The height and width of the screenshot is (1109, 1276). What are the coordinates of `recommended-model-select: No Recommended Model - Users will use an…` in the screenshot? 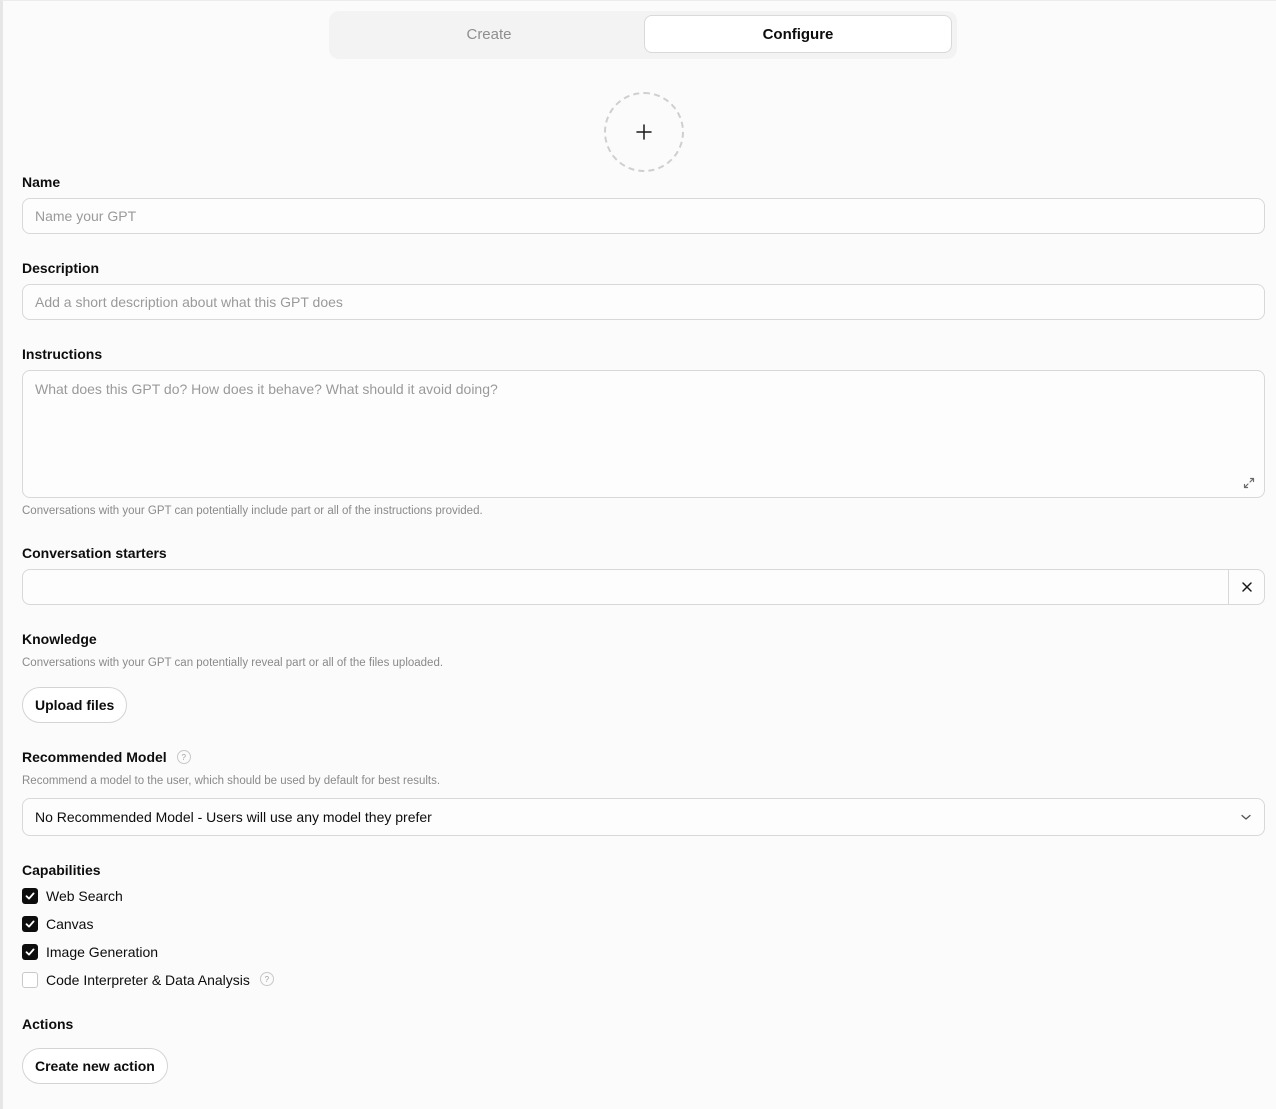 It's located at (643, 817).